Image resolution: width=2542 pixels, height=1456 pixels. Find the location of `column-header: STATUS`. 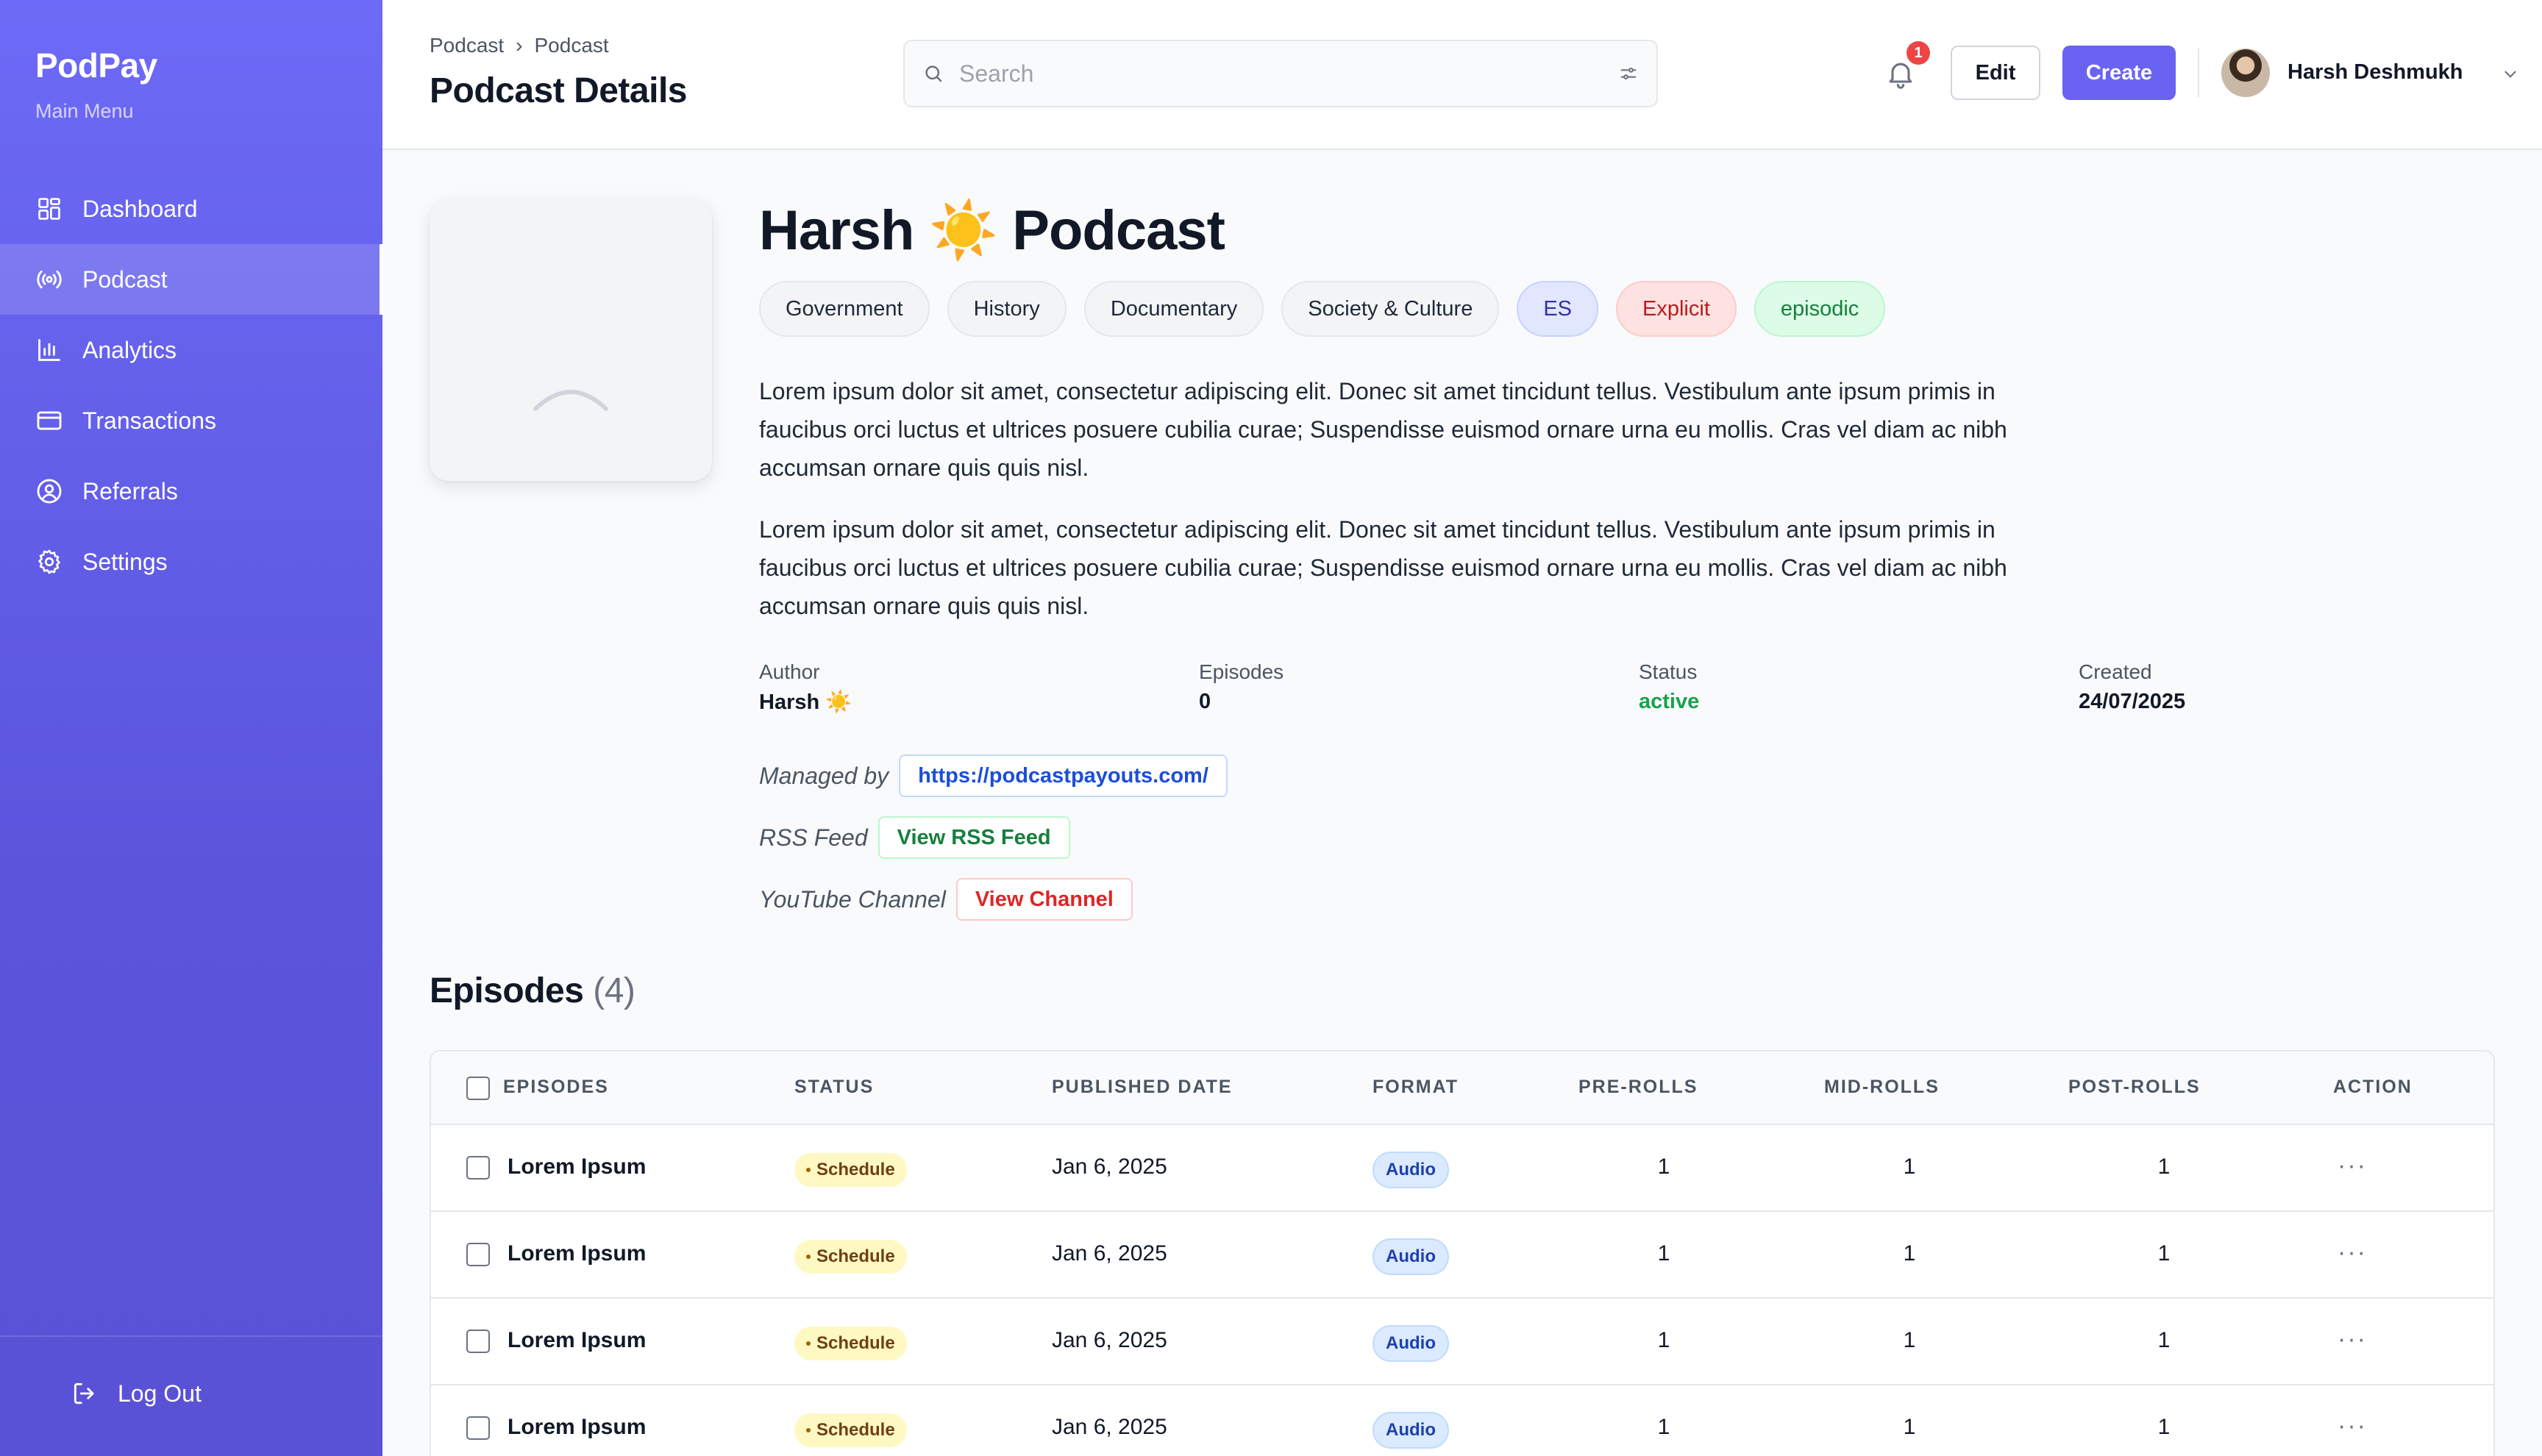

column-header: STATUS is located at coordinates (834, 1087).